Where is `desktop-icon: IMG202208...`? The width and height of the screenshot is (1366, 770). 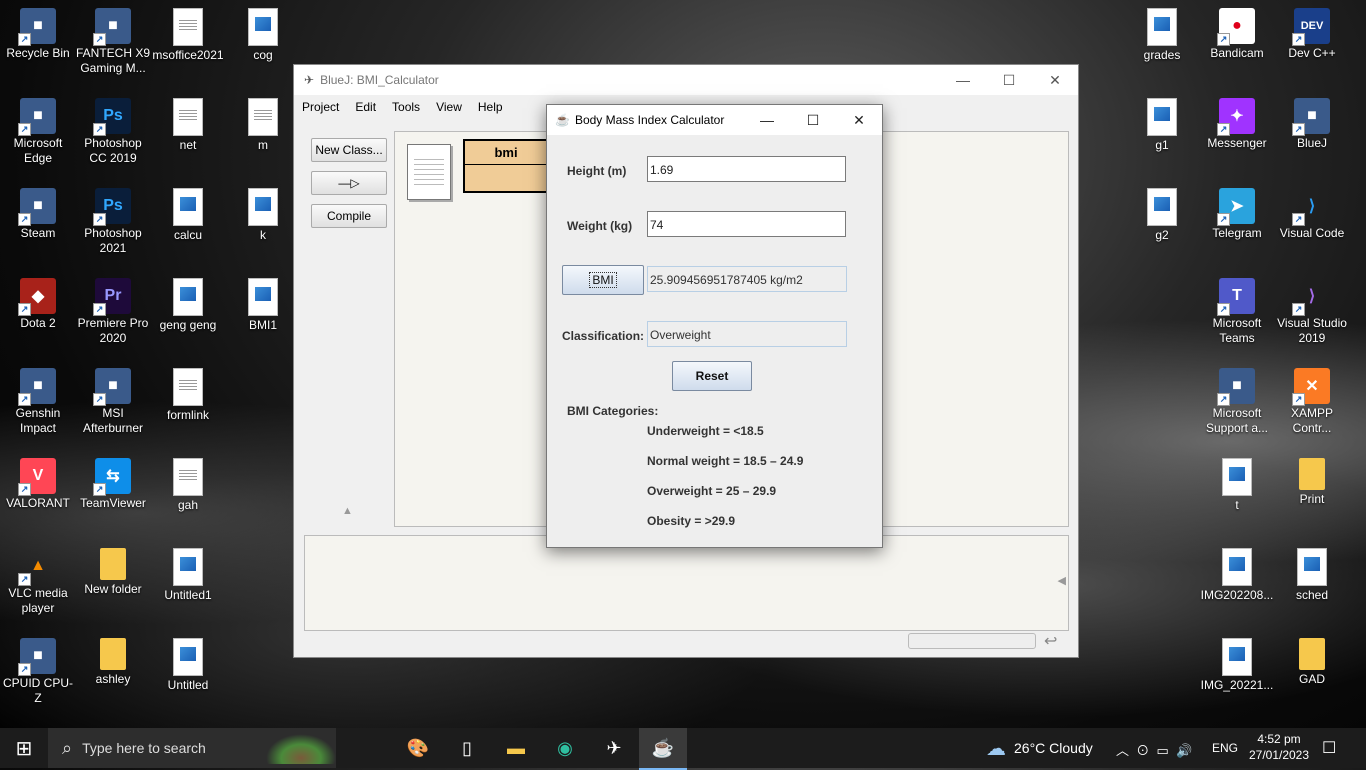 desktop-icon: IMG202208... is located at coordinates (1237, 575).